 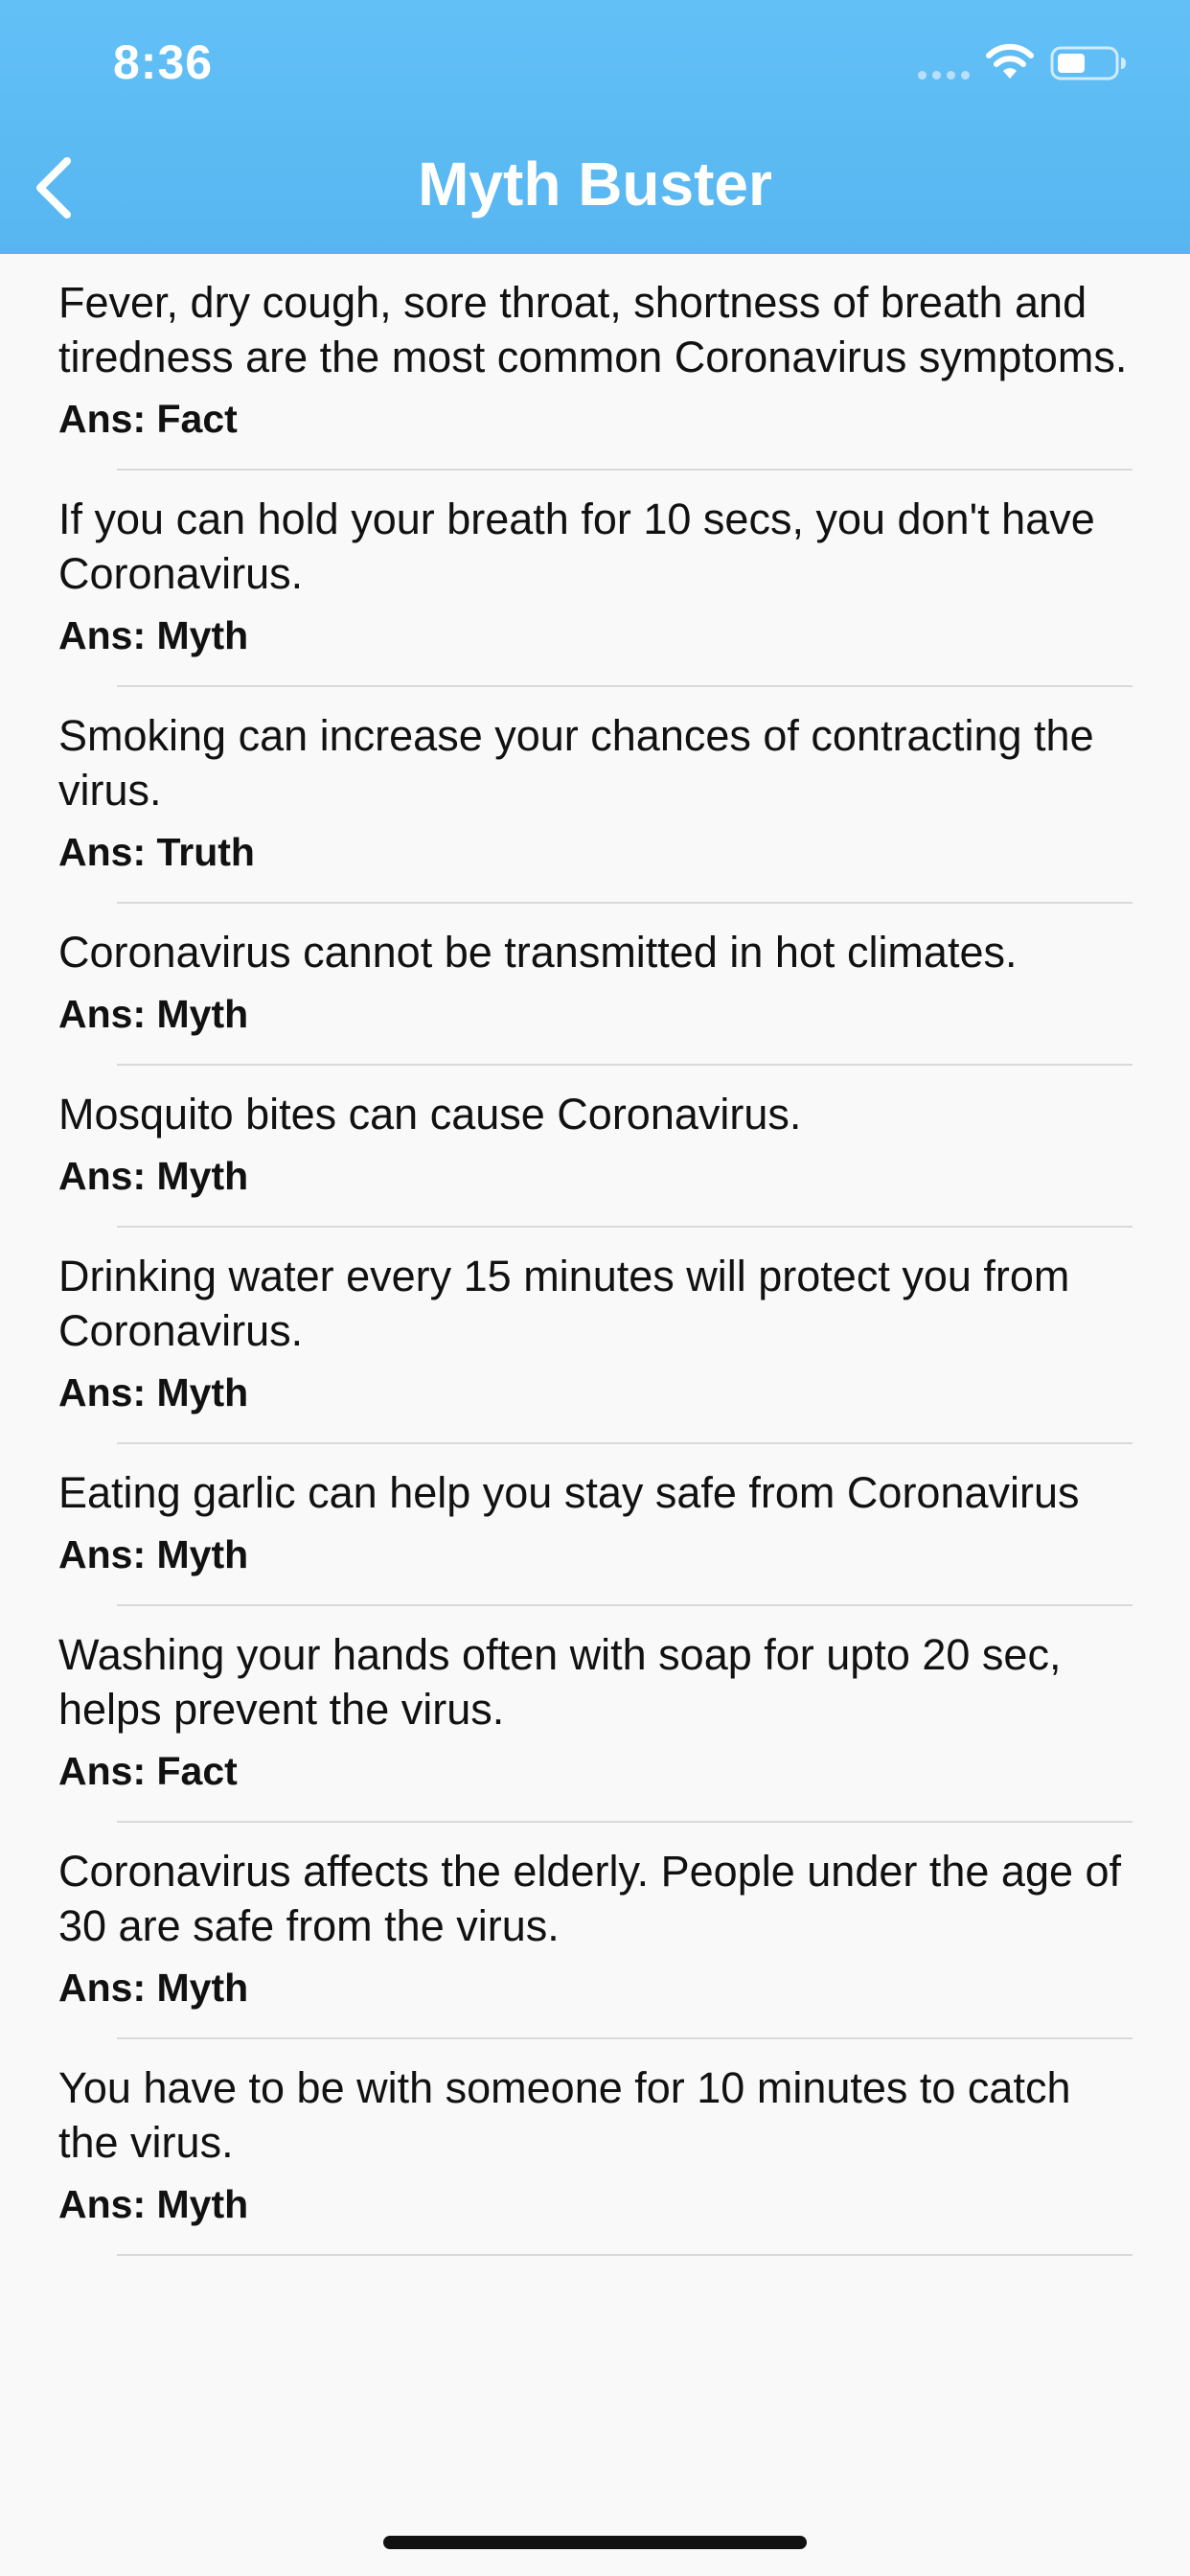 I want to click on home-indicator, so click(x=595, y=2542).